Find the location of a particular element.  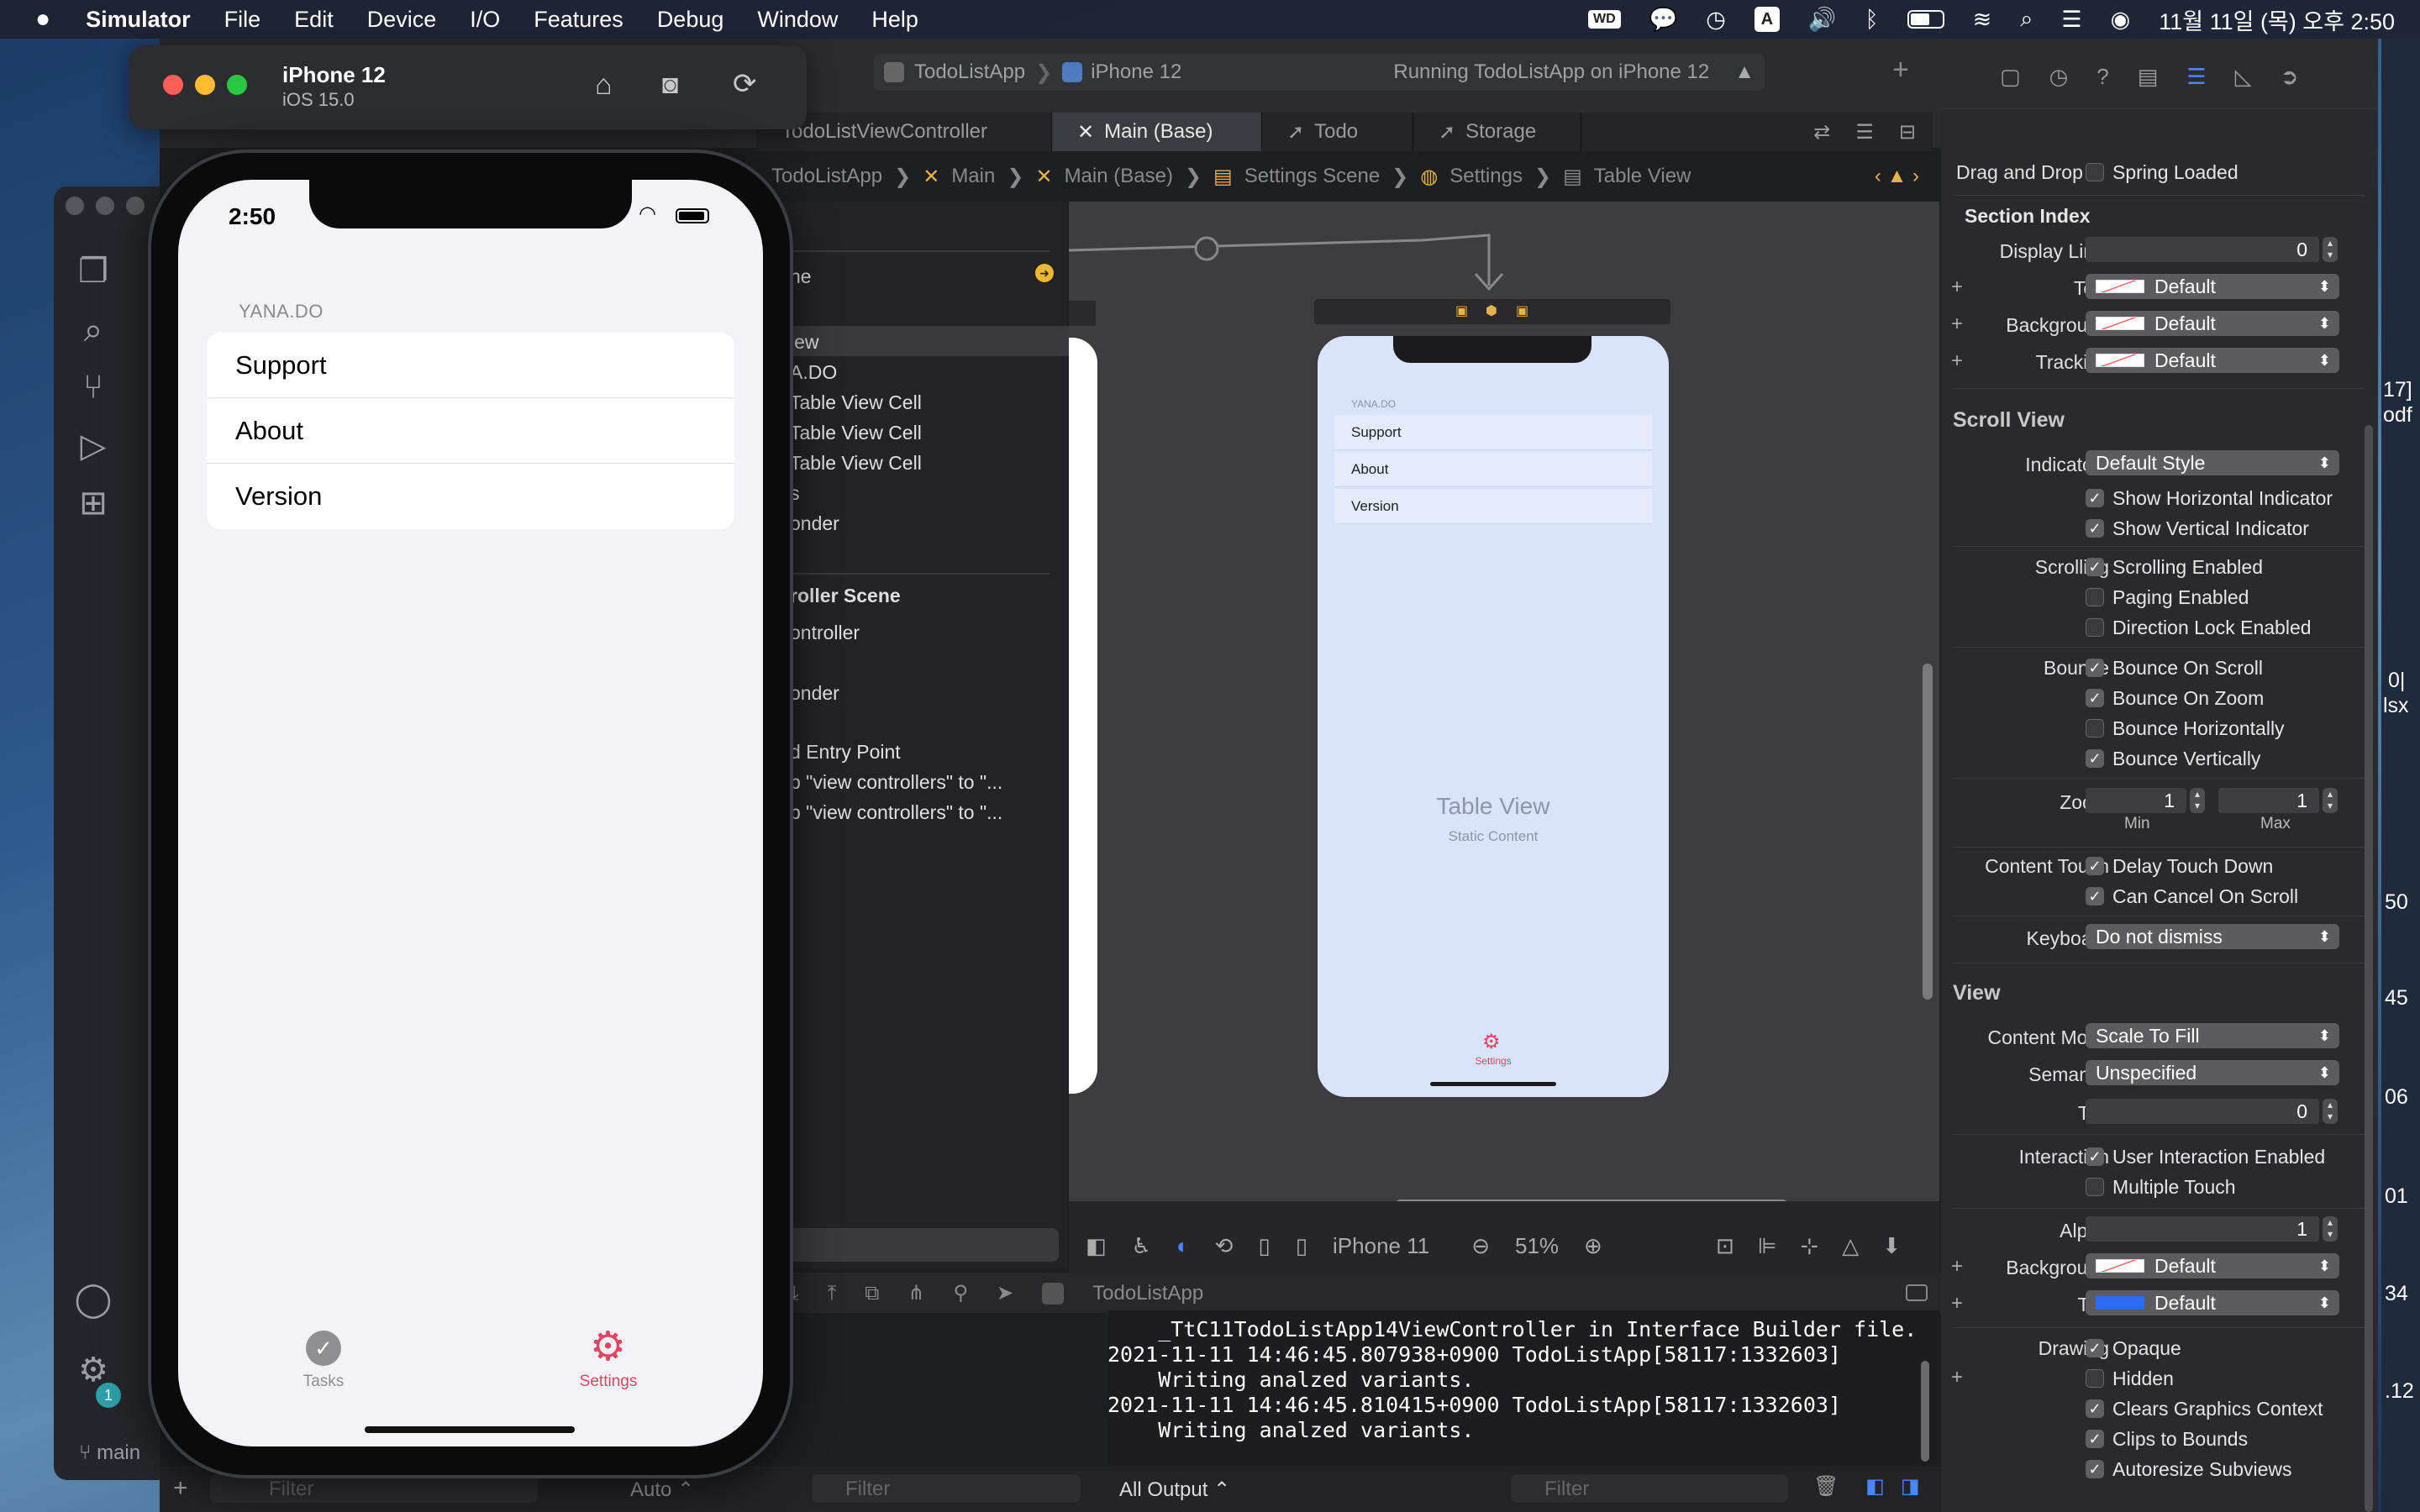

clears-graphics-context-checkbox: ✓ is located at coordinates (2095, 1408).